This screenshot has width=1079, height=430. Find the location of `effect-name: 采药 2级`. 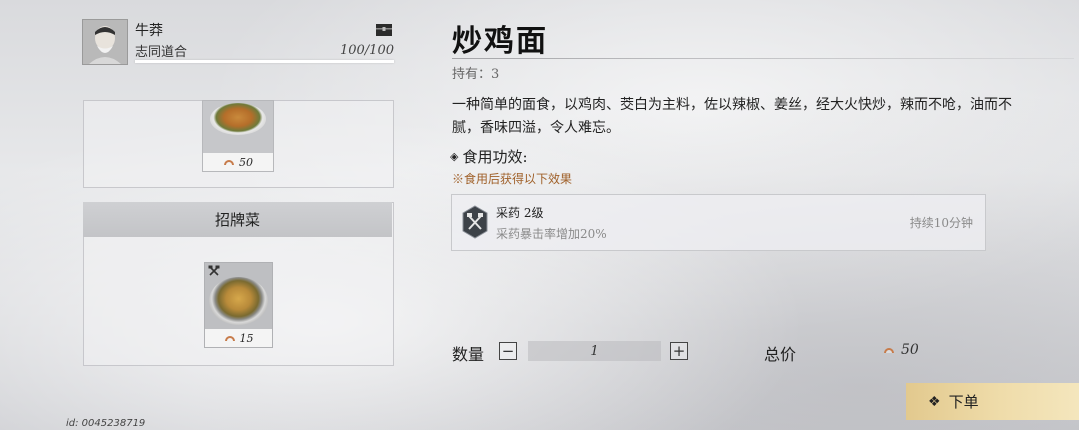

effect-name: 采药 2级 is located at coordinates (520, 213).